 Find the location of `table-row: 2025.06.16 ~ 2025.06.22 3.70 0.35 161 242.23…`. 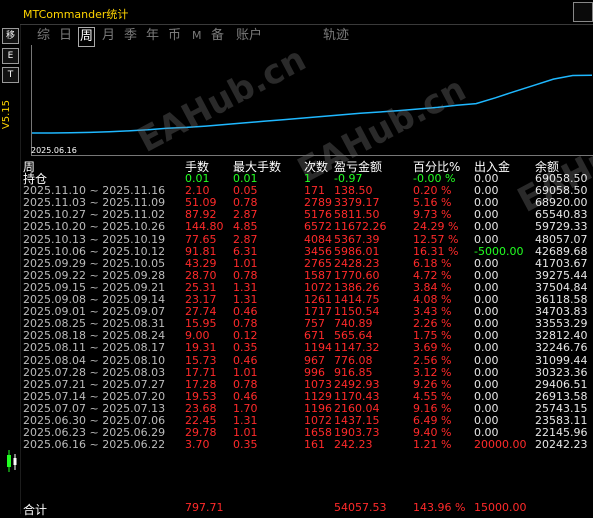

table-row: 2025.06.16 ~ 2025.06.22 3.70 0.35 161 242.23… is located at coordinates (308, 445).